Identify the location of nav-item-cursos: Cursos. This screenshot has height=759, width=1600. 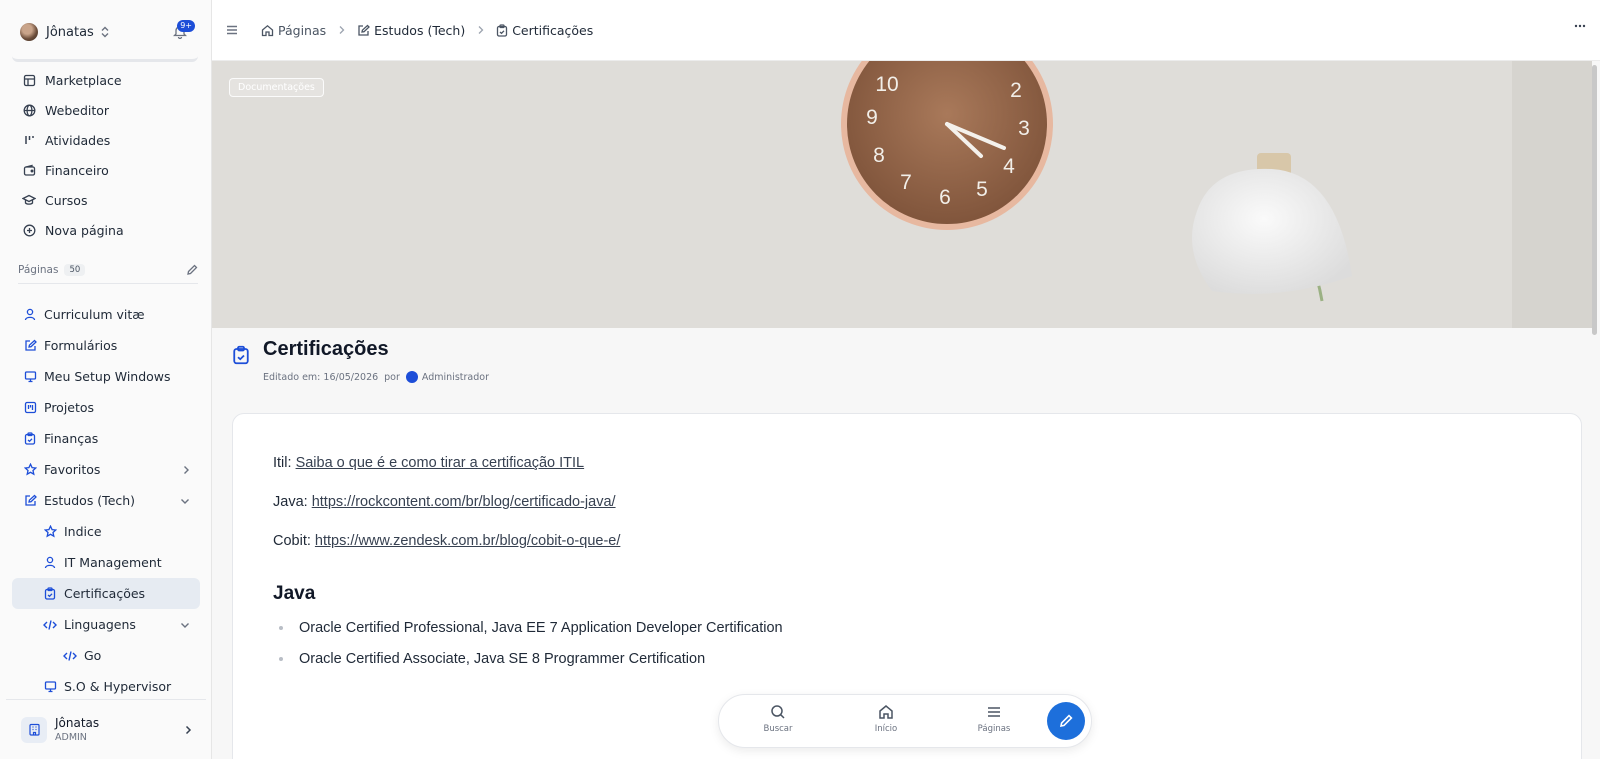
(105, 200).